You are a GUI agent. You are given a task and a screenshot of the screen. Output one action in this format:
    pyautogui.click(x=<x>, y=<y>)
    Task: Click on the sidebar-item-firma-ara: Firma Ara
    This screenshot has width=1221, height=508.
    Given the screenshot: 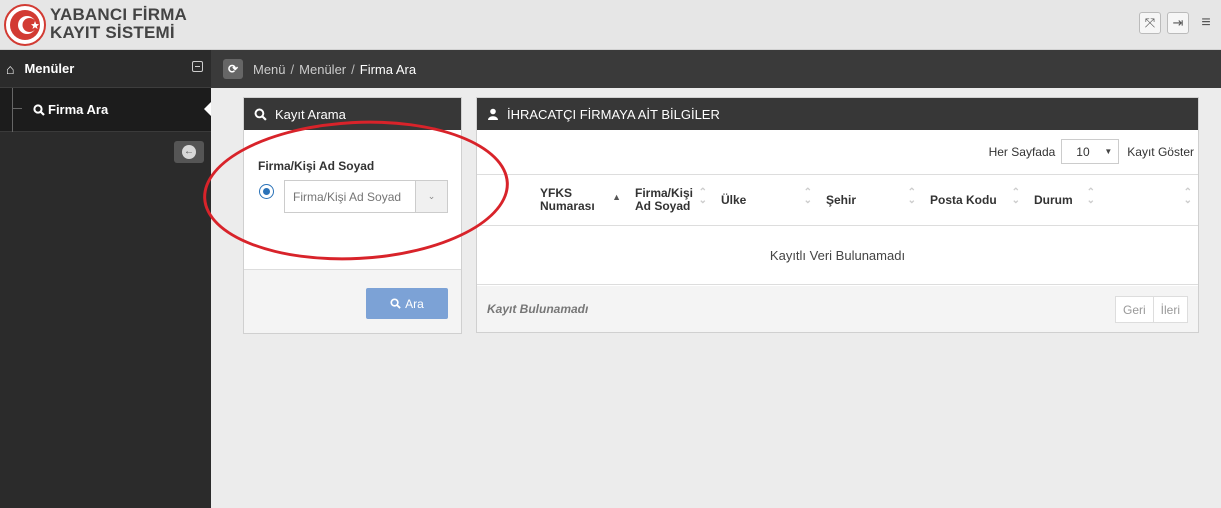 What is the action you would take?
    pyautogui.click(x=105, y=110)
    